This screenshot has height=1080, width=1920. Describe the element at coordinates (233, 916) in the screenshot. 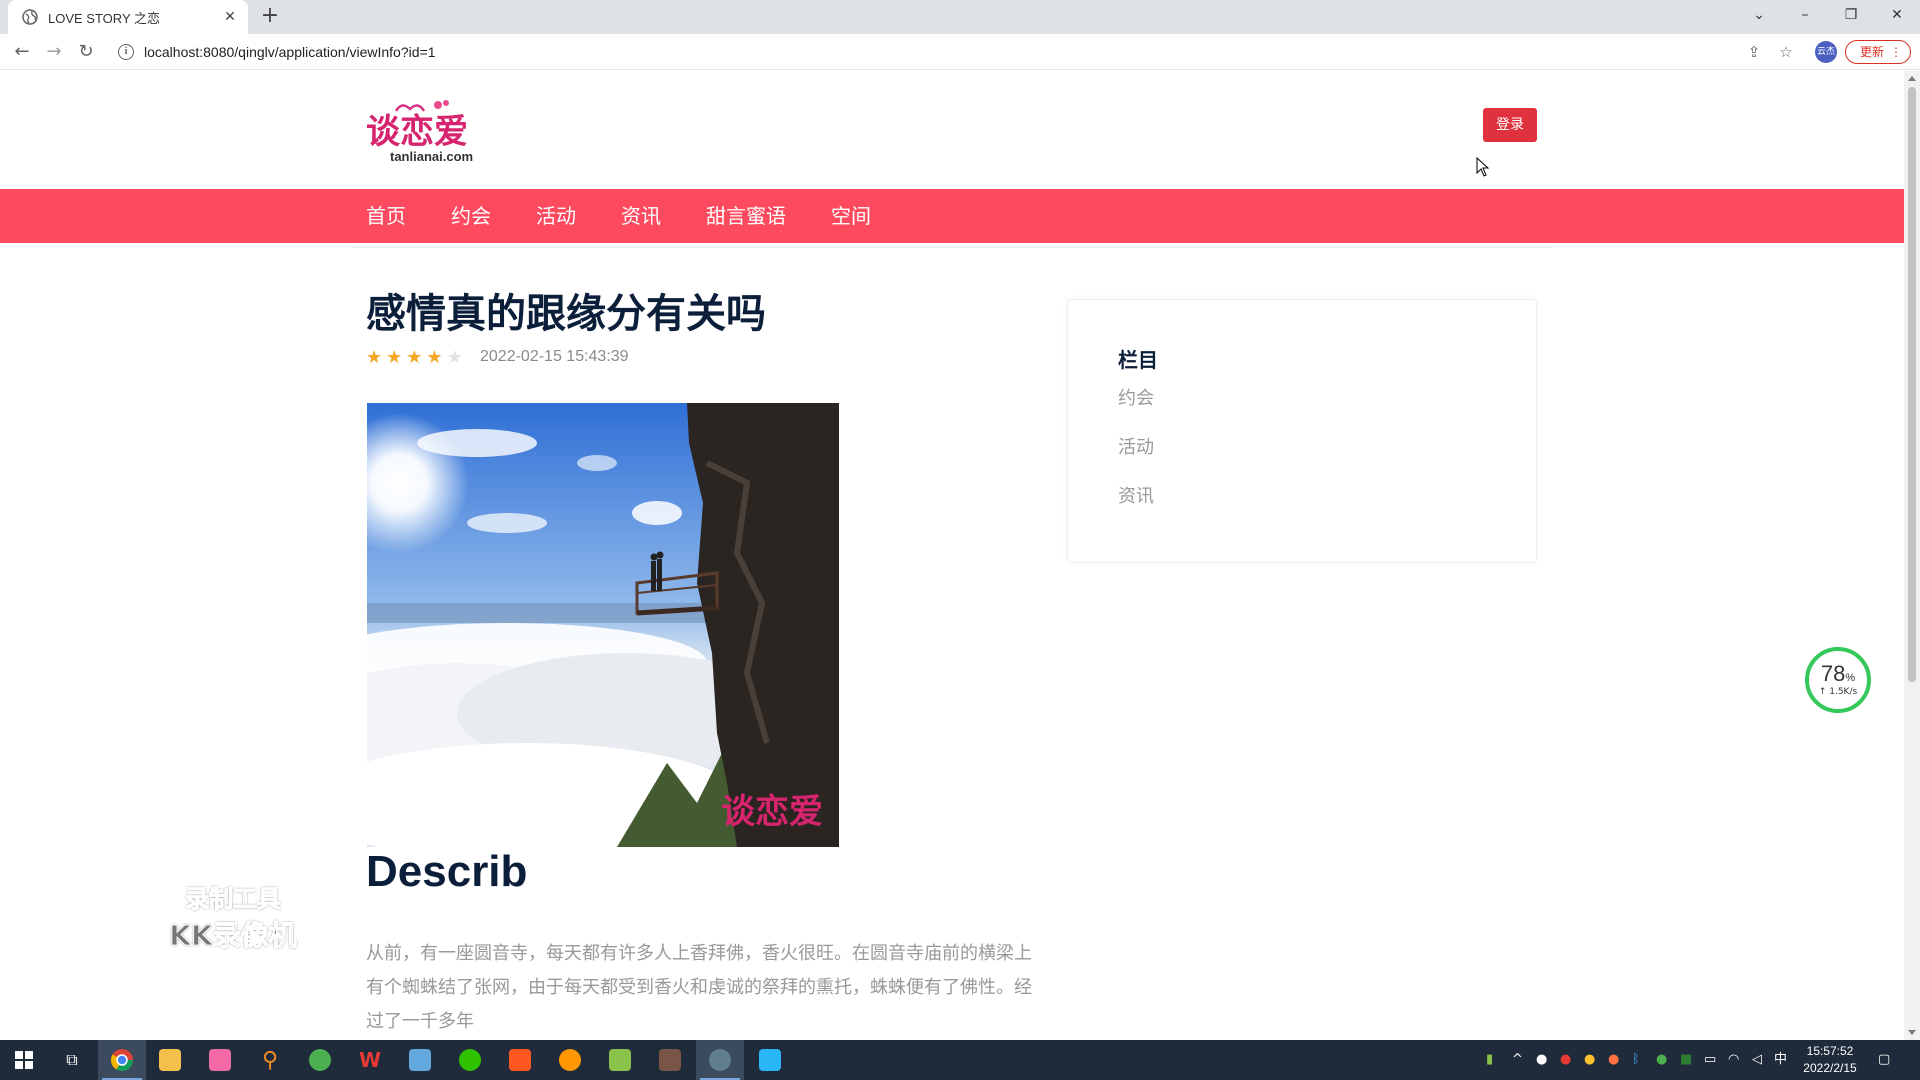

I see `recorder-watermark: 录制工具 KK录像机` at that location.